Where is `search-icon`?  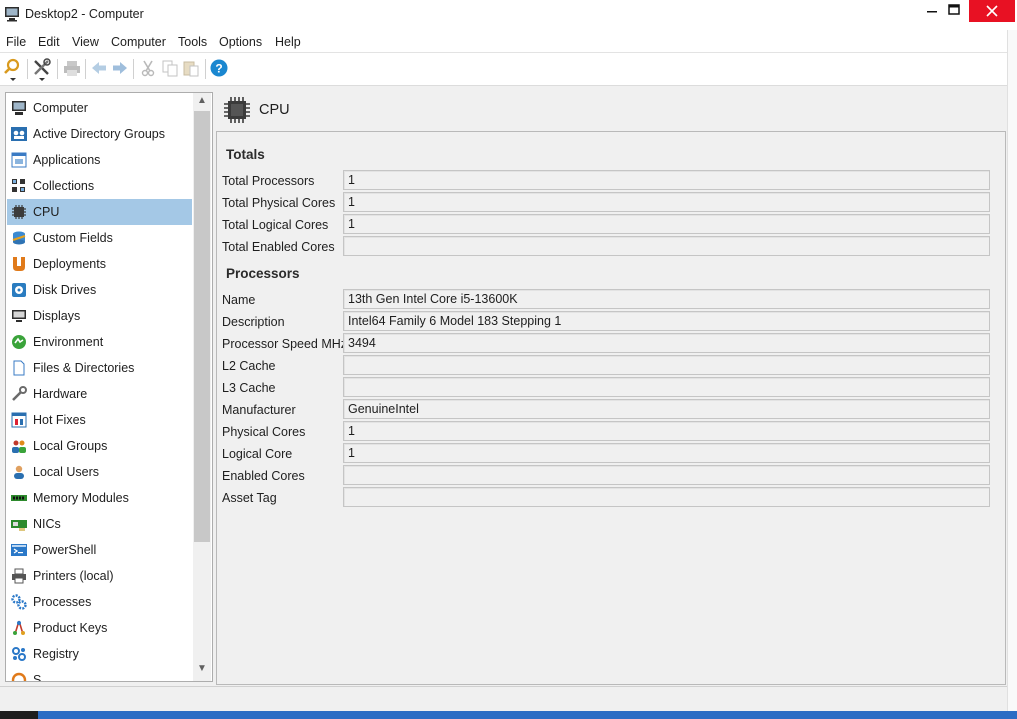
search-icon is located at coordinates (13, 70).